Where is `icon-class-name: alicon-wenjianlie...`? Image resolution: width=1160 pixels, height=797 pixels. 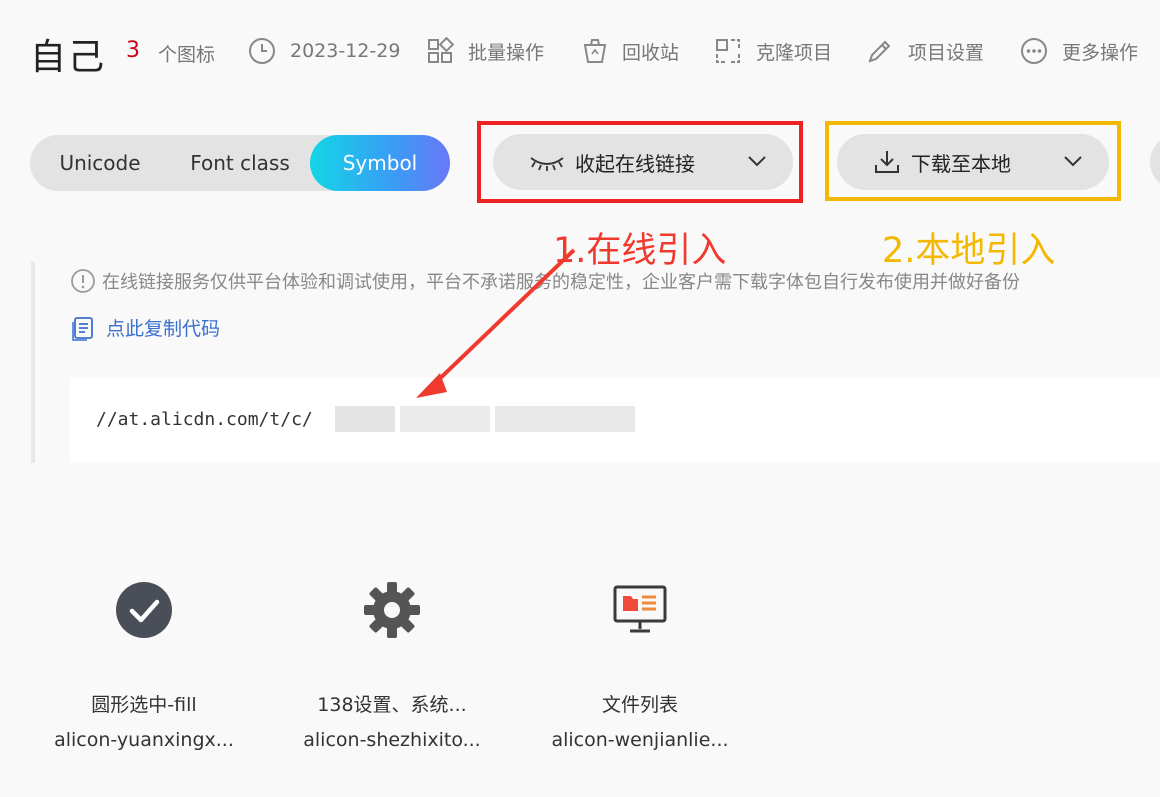
icon-class-name: alicon-wenjianlie... is located at coordinates (640, 740).